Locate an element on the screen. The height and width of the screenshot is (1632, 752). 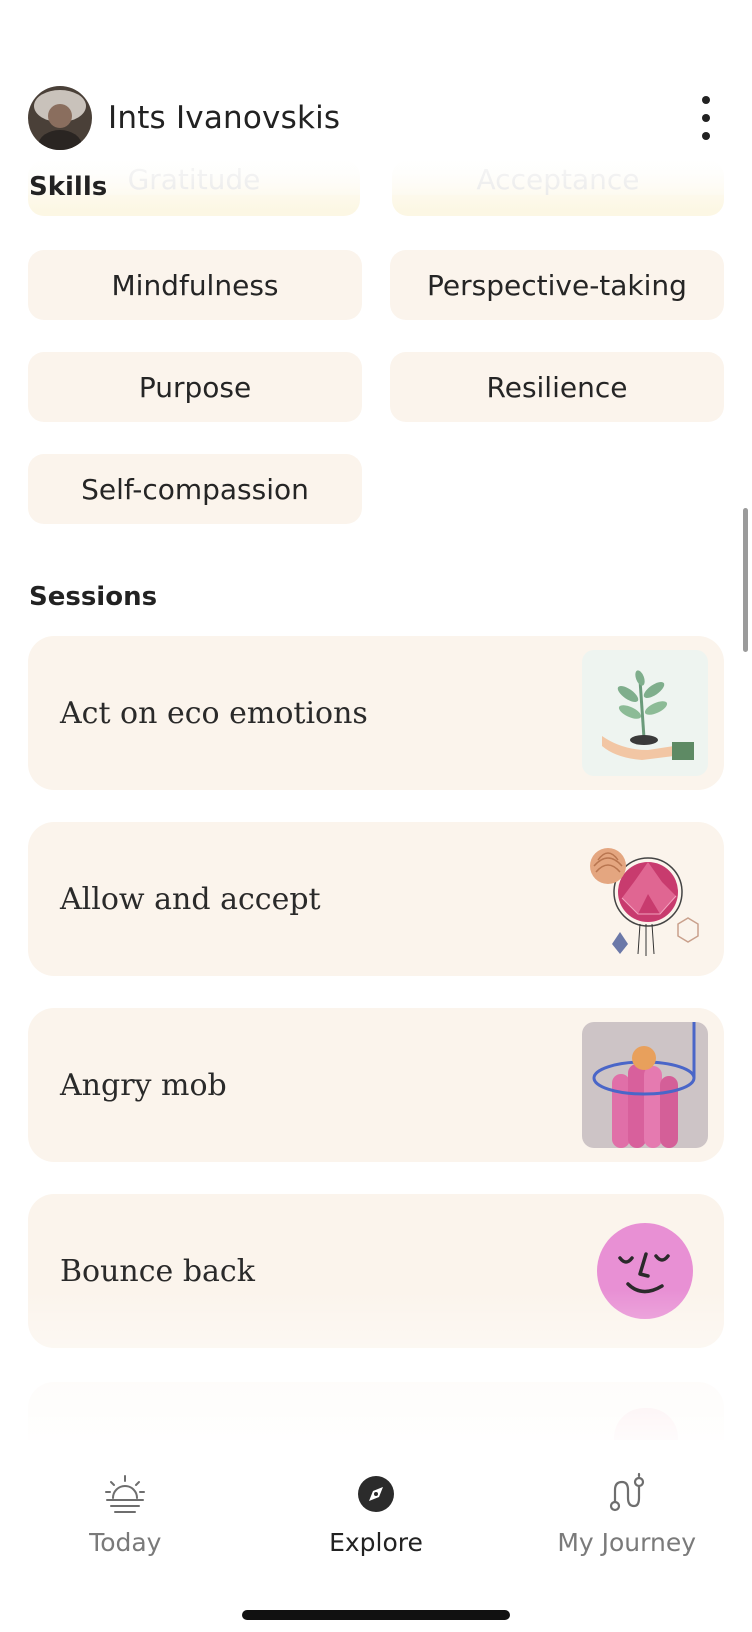
nav-item-my-journey: My Journey is located at coordinates (626, 1520).